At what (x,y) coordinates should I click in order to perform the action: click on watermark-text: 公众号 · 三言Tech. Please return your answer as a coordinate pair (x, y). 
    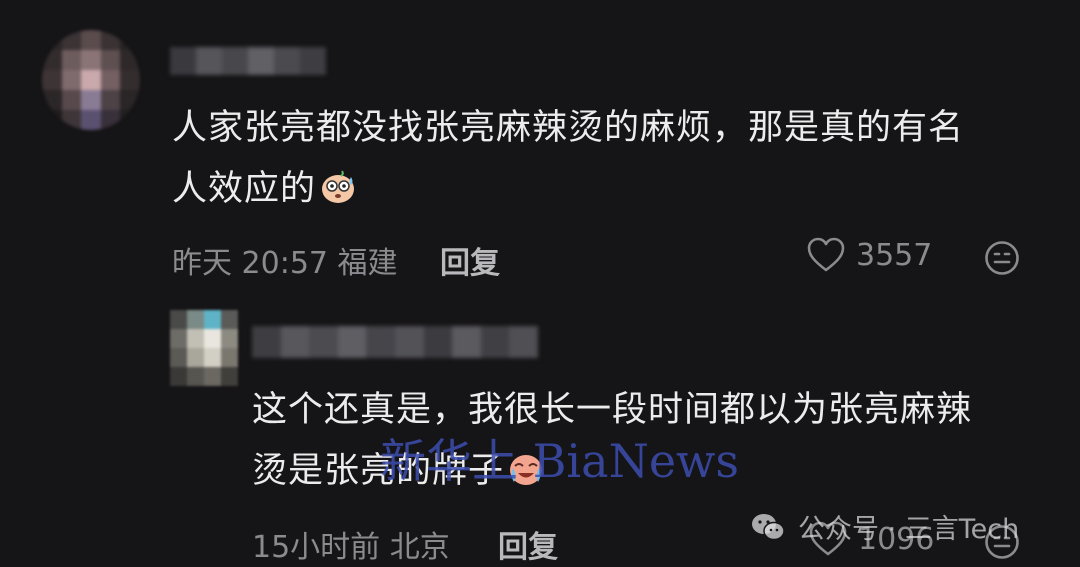
    Looking at the image, I should click on (909, 529).